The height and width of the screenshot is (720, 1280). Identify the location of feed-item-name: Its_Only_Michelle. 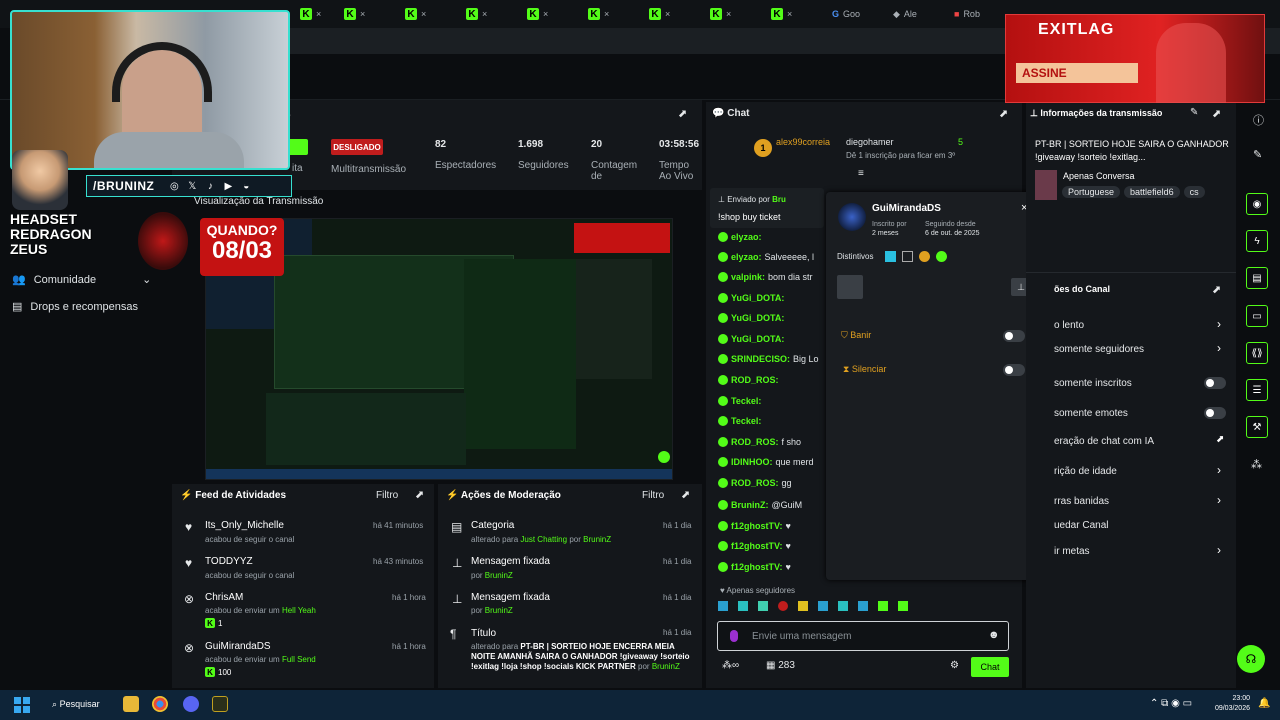
(244, 525).